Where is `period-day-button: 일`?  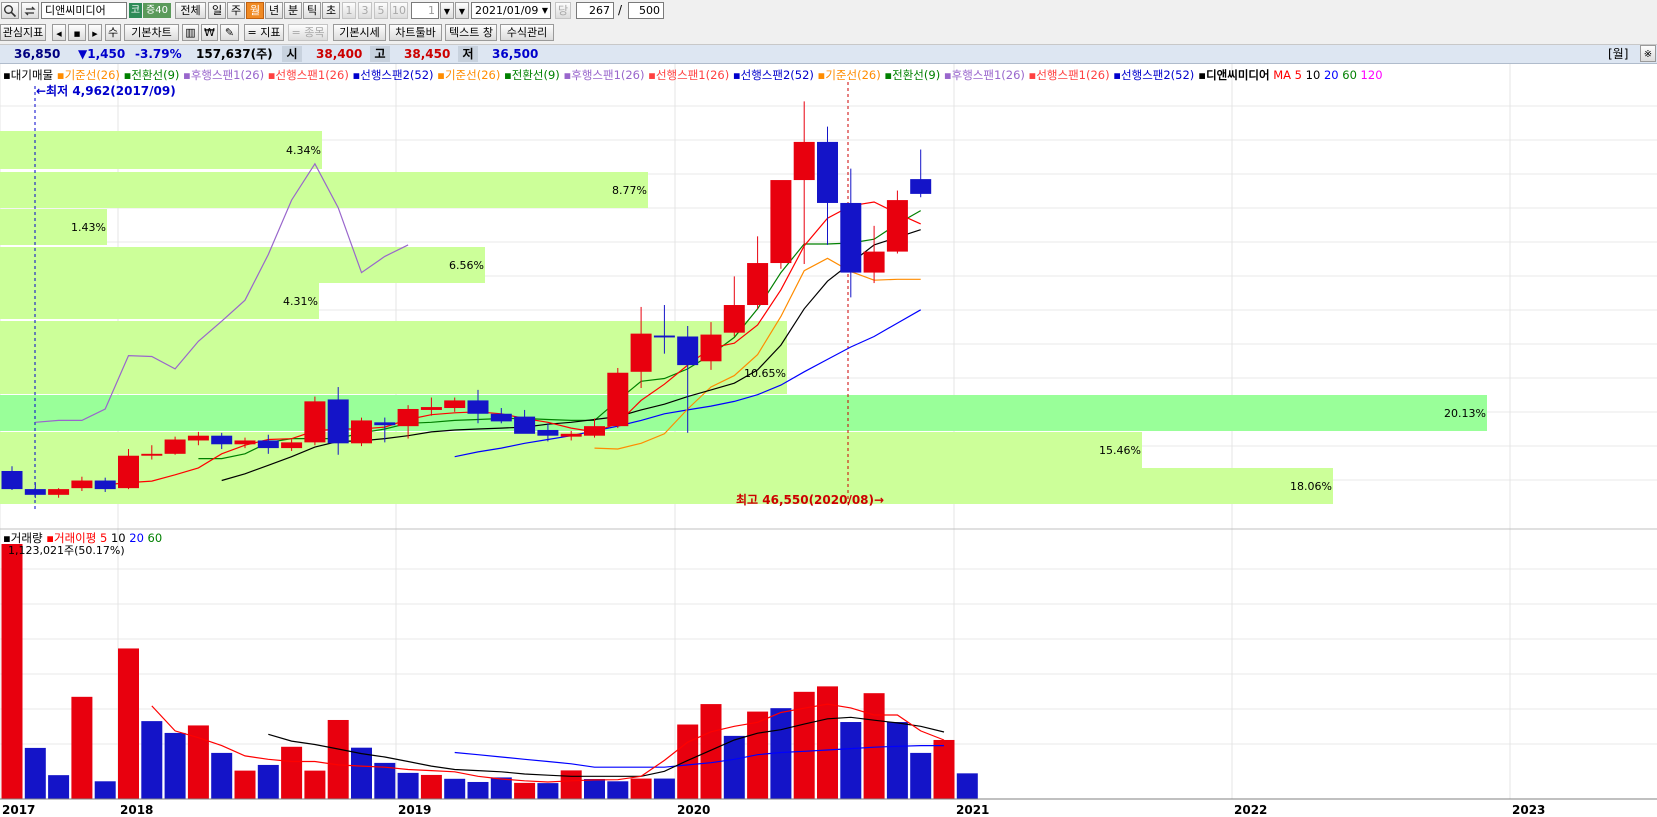 period-day-button: 일 is located at coordinates (217, 10).